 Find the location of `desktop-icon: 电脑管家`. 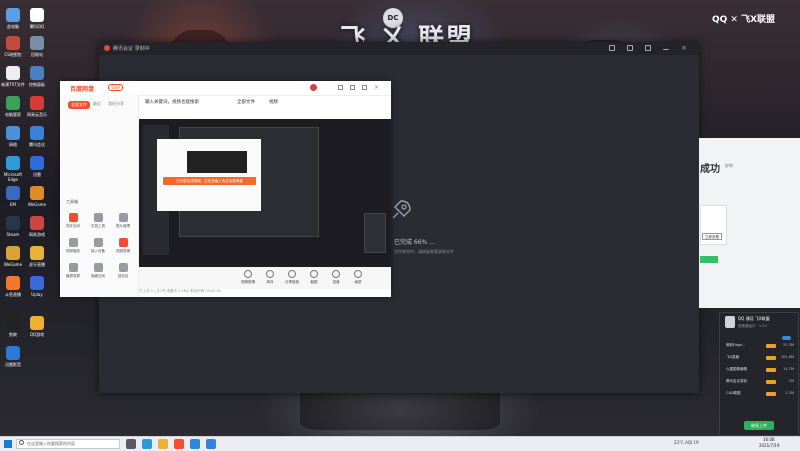

desktop-icon: 电脑管家 is located at coordinates (13, 106).